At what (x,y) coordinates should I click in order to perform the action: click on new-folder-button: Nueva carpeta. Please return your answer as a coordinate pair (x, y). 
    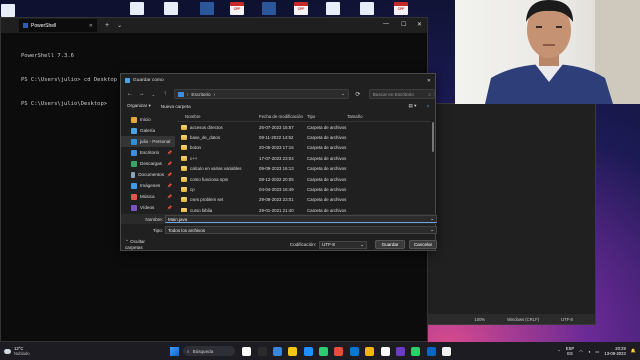
    Looking at the image, I should click on (176, 106).